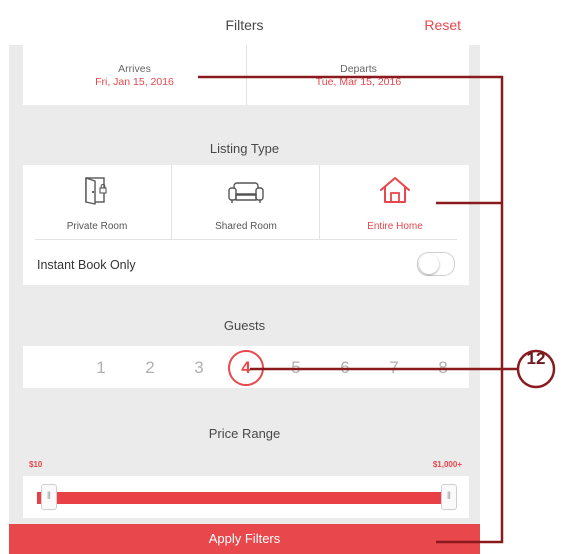 The image size is (569, 554). What do you see at coordinates (536, 358) in the screenshot?
I see `callout-number: 12` at bounding box center [536, 358].